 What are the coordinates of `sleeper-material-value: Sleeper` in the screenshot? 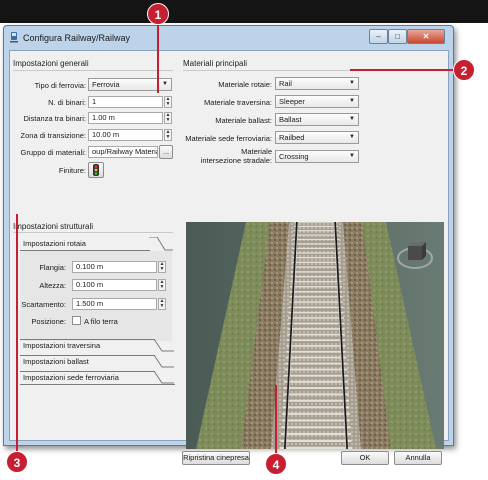 It's located at (292, 101).